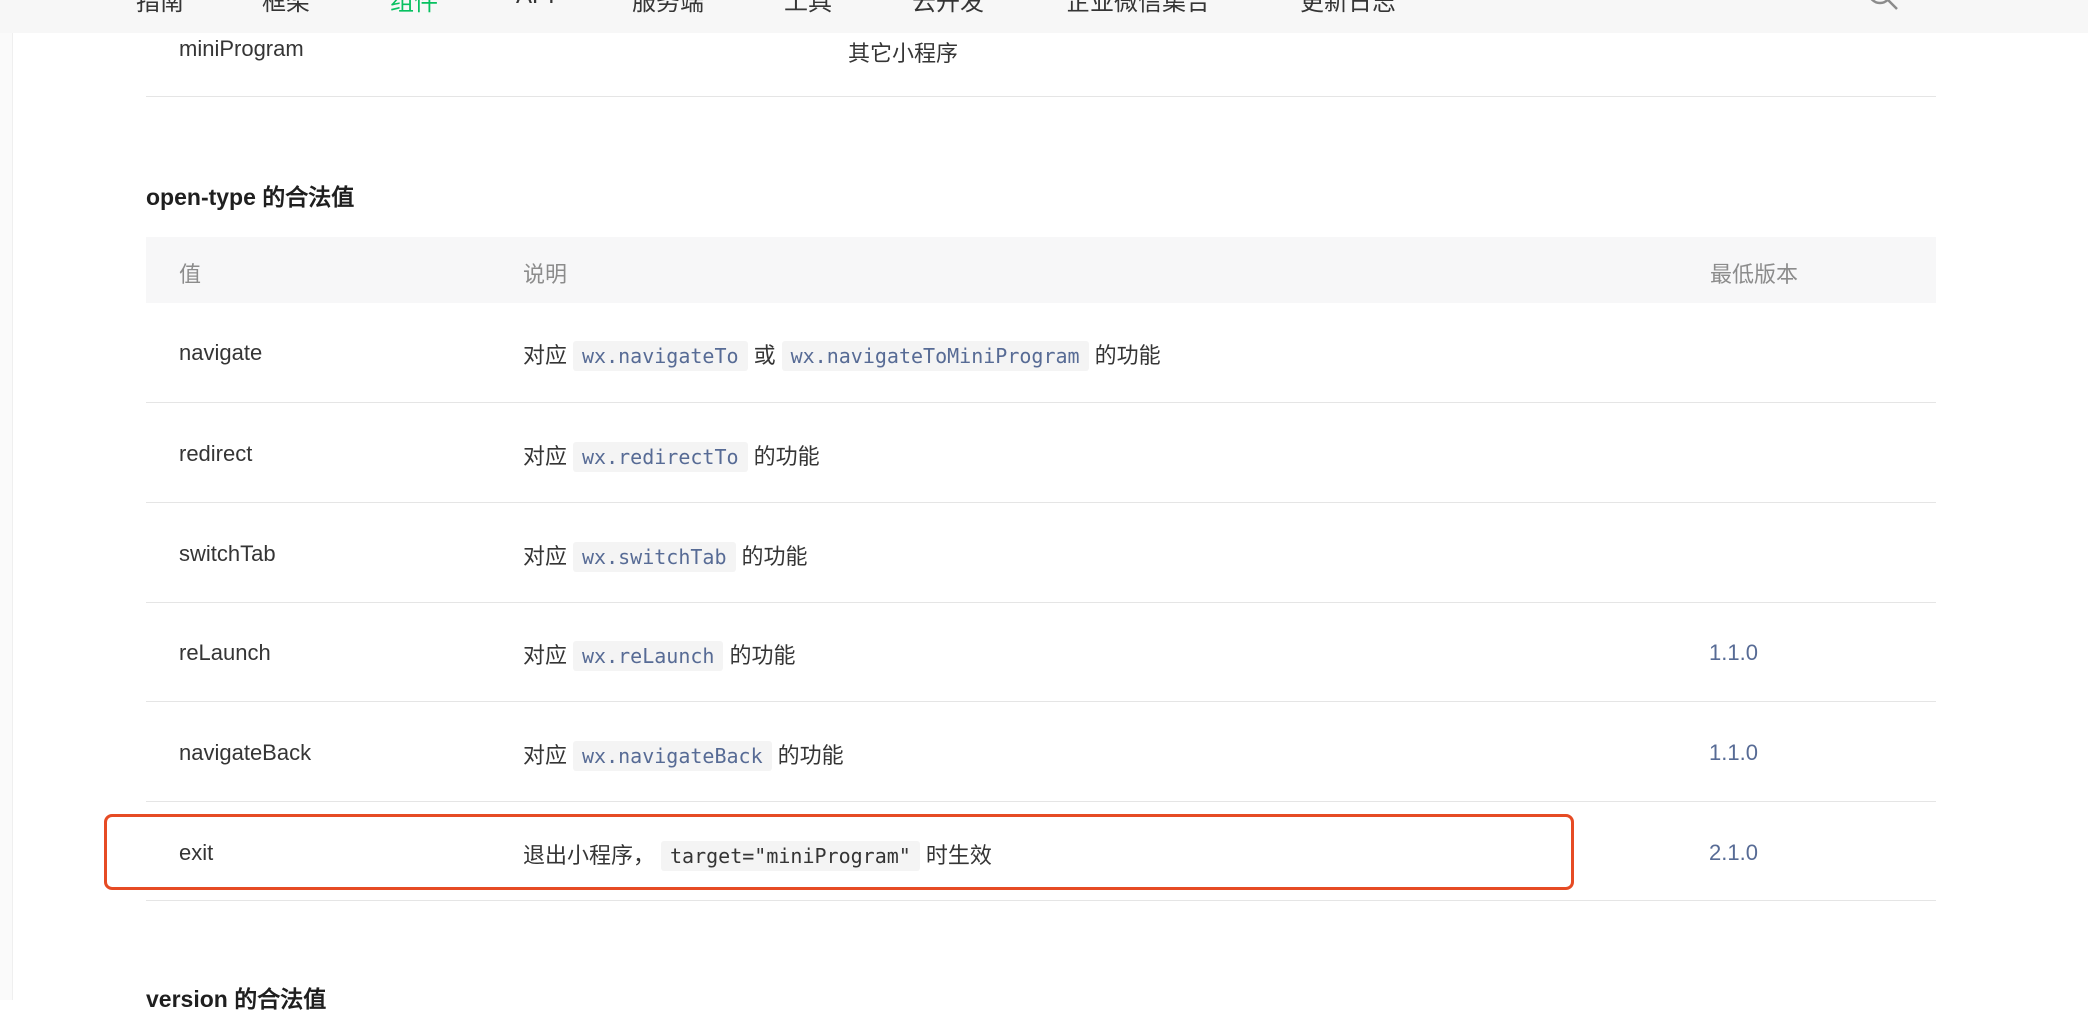  What do you see at coordinates (654, 557) in the screenshot?
I see `code-switchTab: wx.switchTab` at bounding box center [654, 557].